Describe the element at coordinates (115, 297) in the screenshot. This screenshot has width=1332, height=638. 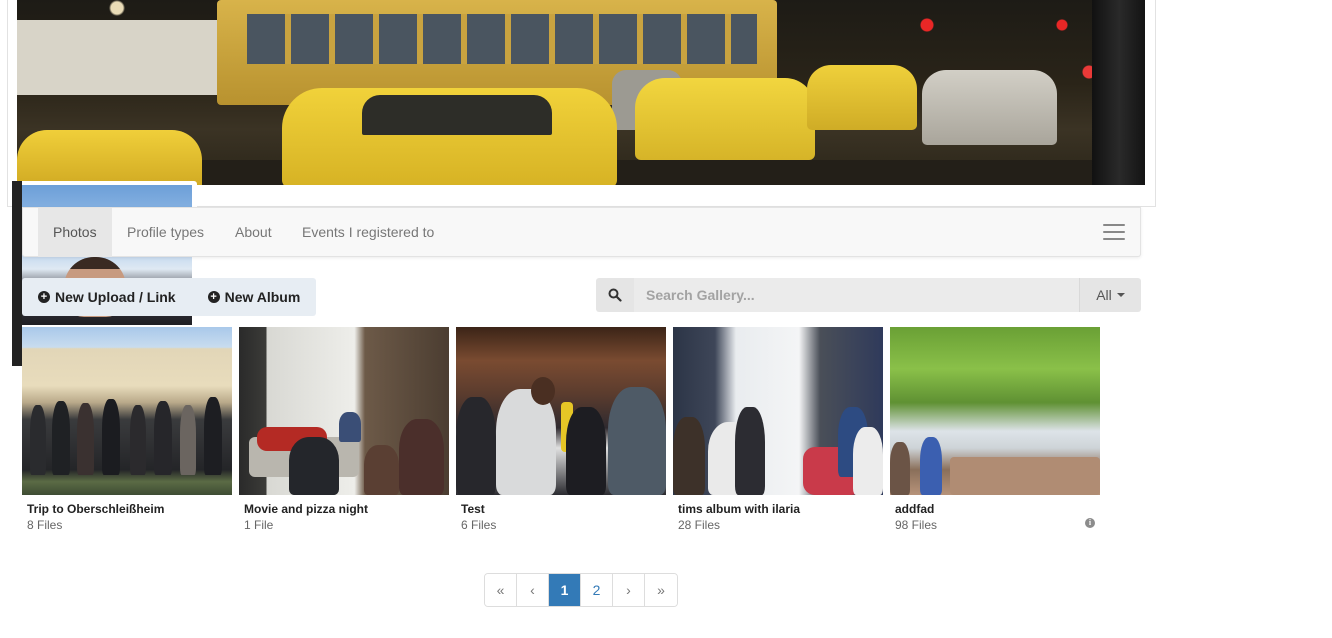
I see `new-upload-label: New Upload / Link` at that location.